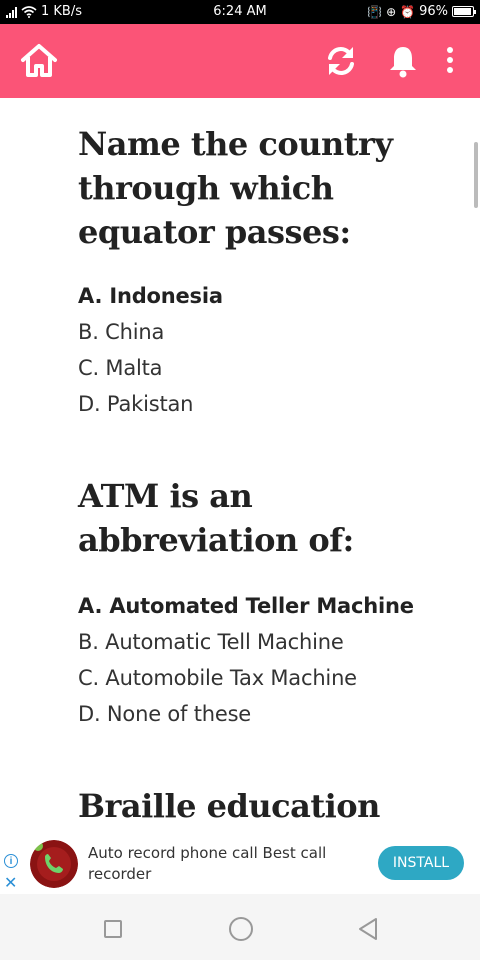 The height and width of the screenshot is (960, 480). I want to click on option-b: B. China, so click(121, 332).